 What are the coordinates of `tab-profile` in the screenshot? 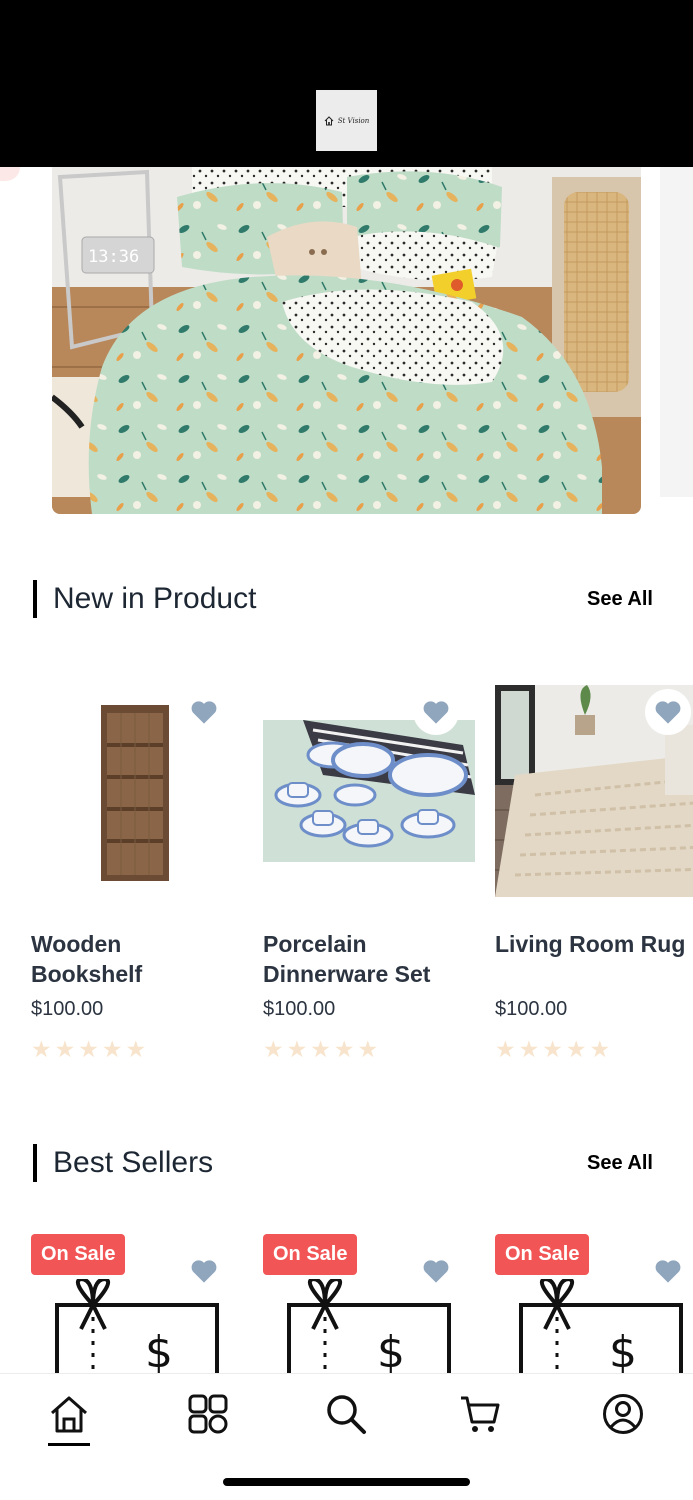 It's located at (623, 1414).